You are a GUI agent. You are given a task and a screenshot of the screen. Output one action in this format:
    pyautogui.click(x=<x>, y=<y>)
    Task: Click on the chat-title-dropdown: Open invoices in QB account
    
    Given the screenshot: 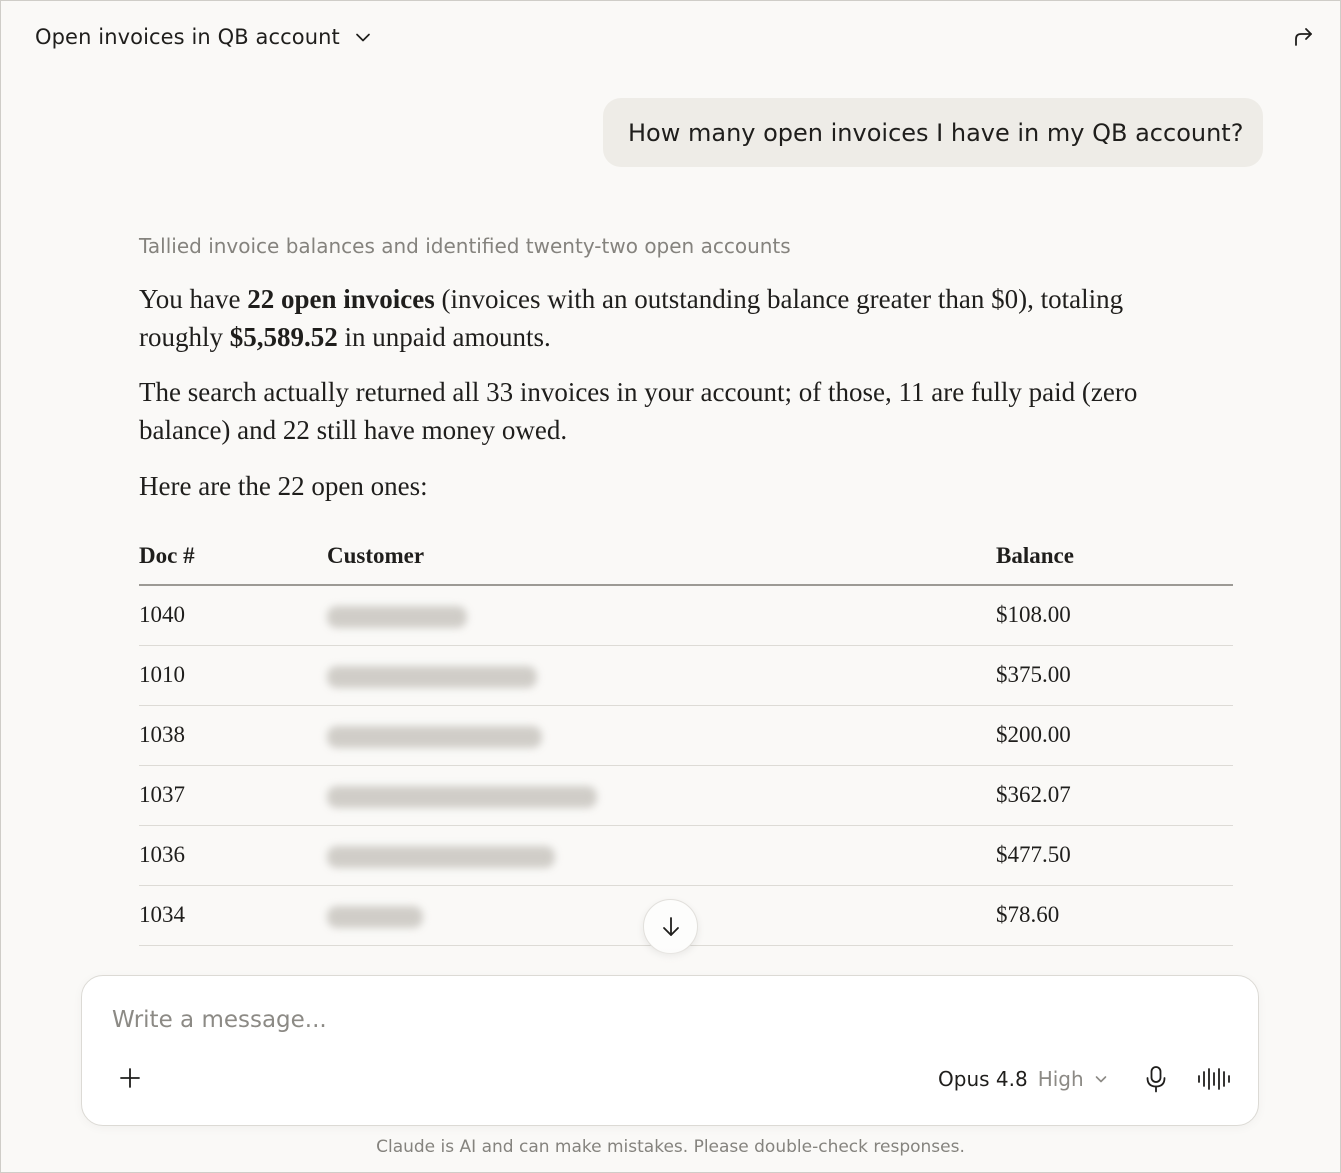 What is the action you would take?
    pyautogui.click(x=203, y=37)
    